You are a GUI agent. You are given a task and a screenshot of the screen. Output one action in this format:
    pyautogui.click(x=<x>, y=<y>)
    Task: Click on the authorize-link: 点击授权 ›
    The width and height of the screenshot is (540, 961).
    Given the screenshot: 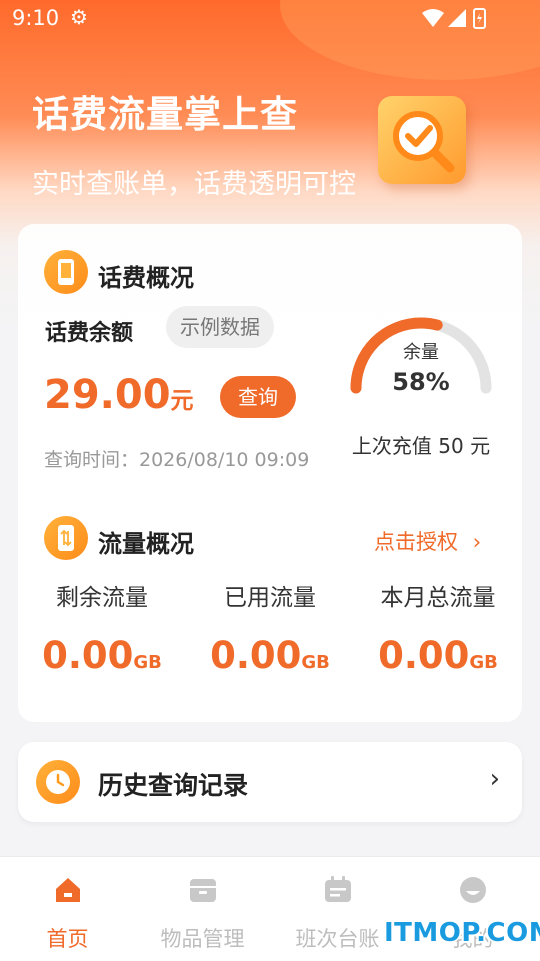 What is the action you would take?
    pyautogui.click(x=427, y=541)
    